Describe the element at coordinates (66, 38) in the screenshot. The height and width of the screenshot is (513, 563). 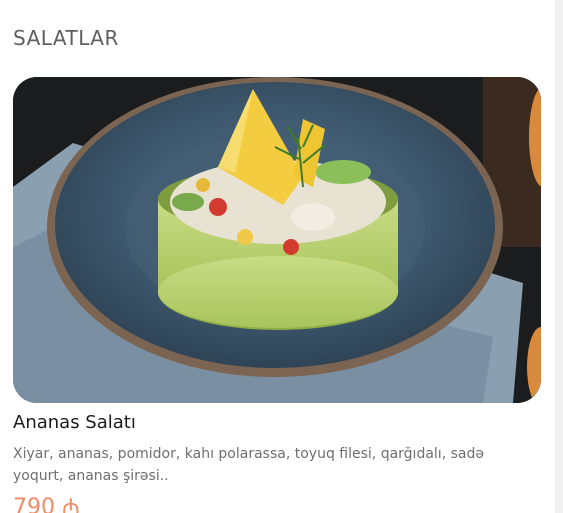
I see `section-title: SALATLAR` at that location.